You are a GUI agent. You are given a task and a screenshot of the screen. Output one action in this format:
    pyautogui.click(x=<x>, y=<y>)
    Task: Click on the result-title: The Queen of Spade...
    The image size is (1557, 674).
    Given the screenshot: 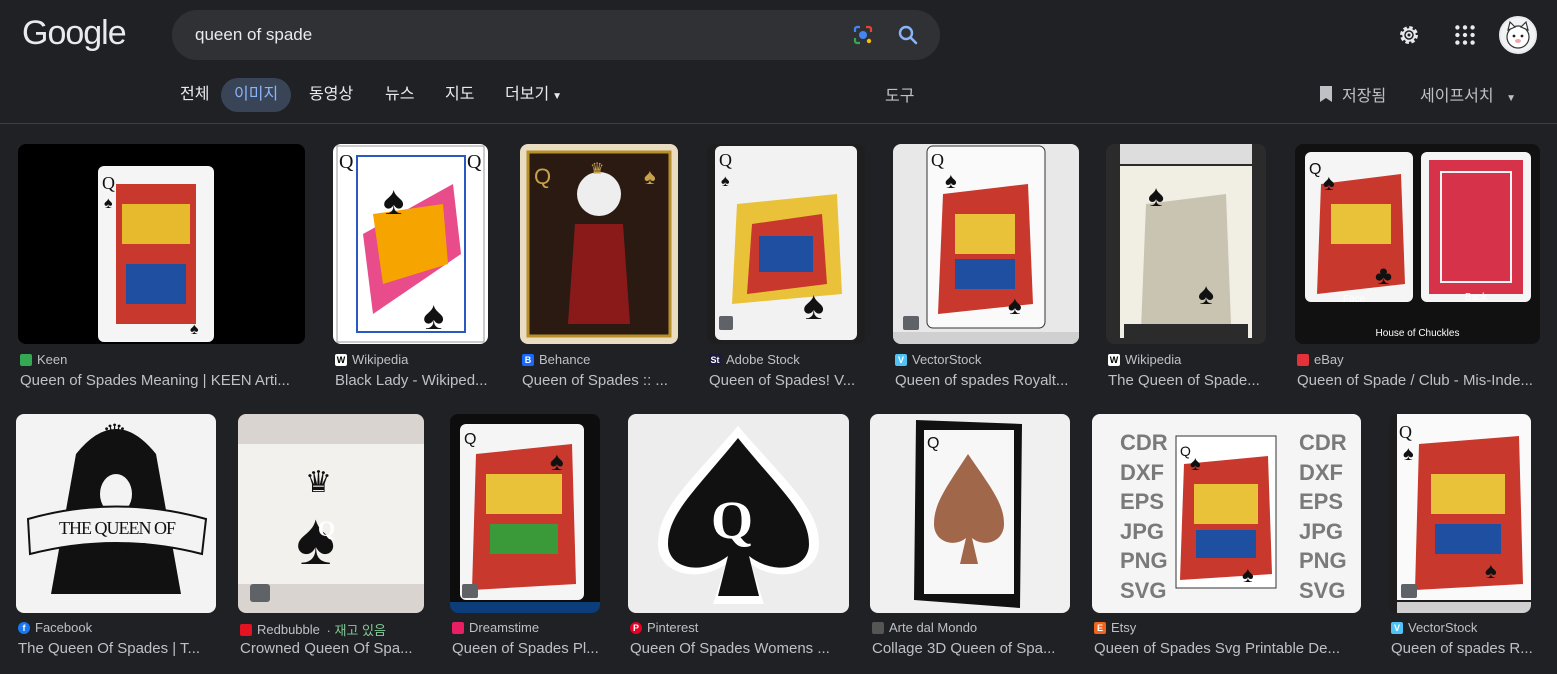 What is the action you would take?
    pyautogui.click(x=1188, y=380)
    